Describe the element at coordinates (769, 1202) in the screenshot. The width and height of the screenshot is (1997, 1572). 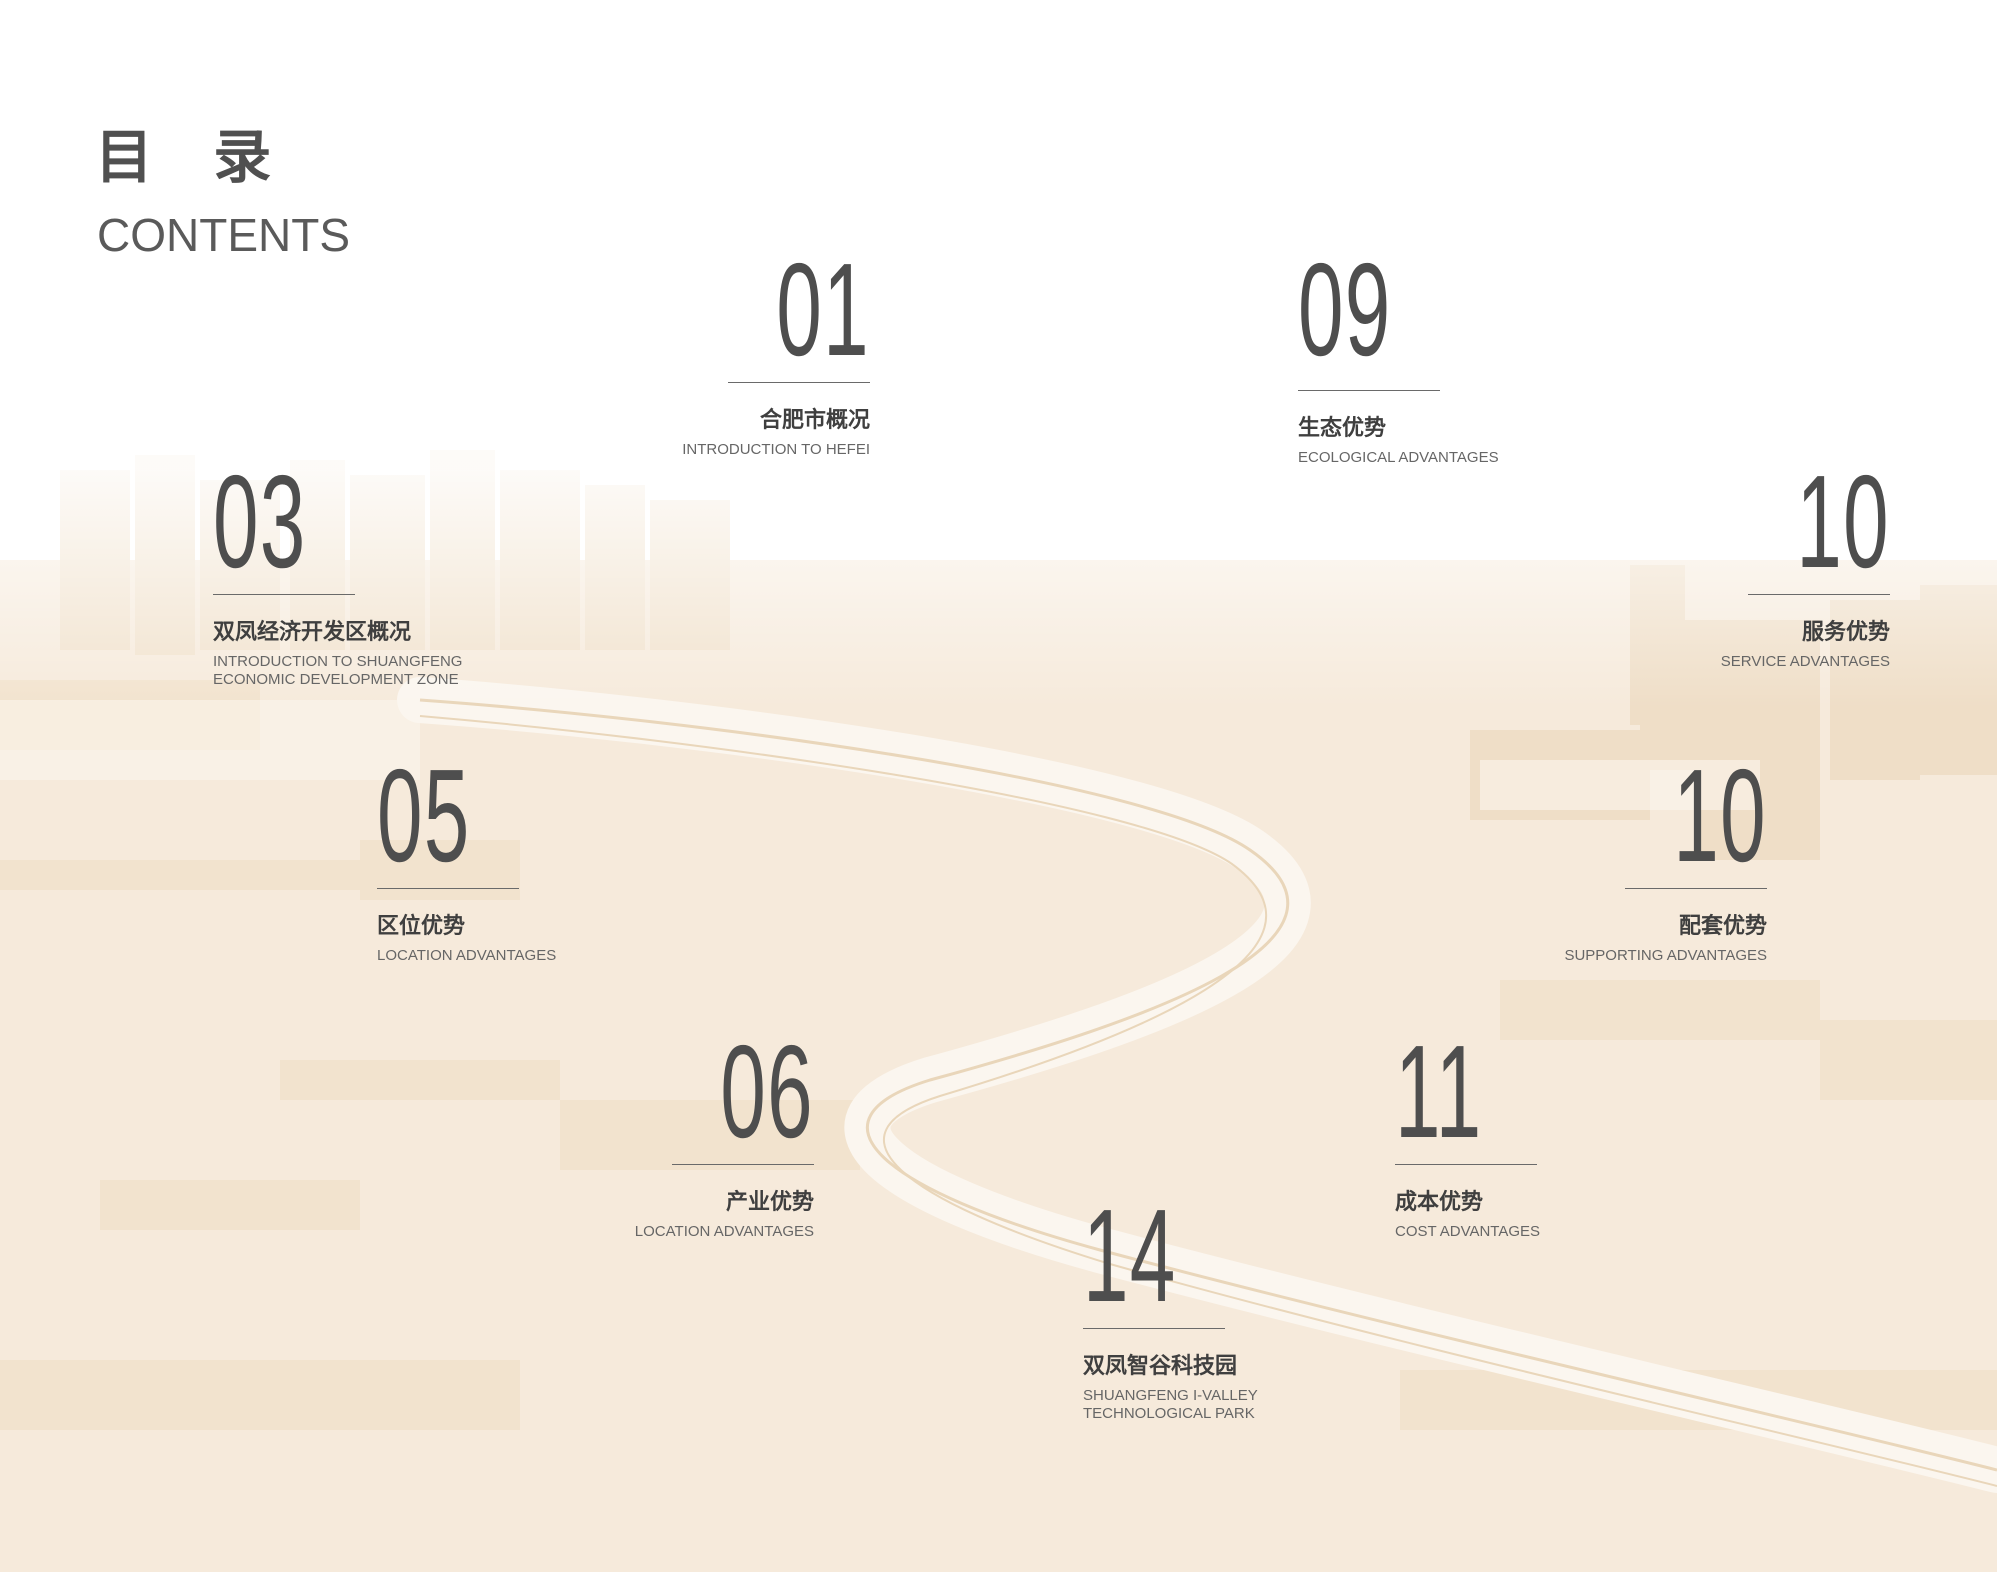
I see `toc-entry-title-chinese: 产业优势` at that location.